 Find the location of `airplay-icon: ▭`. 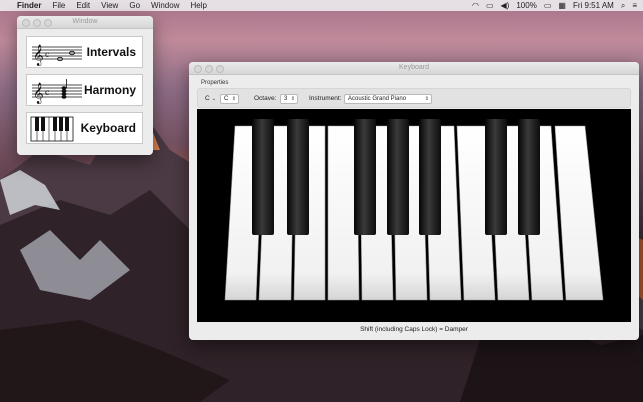

airplay-icon: ▭ is located at coordinates (490, 5).